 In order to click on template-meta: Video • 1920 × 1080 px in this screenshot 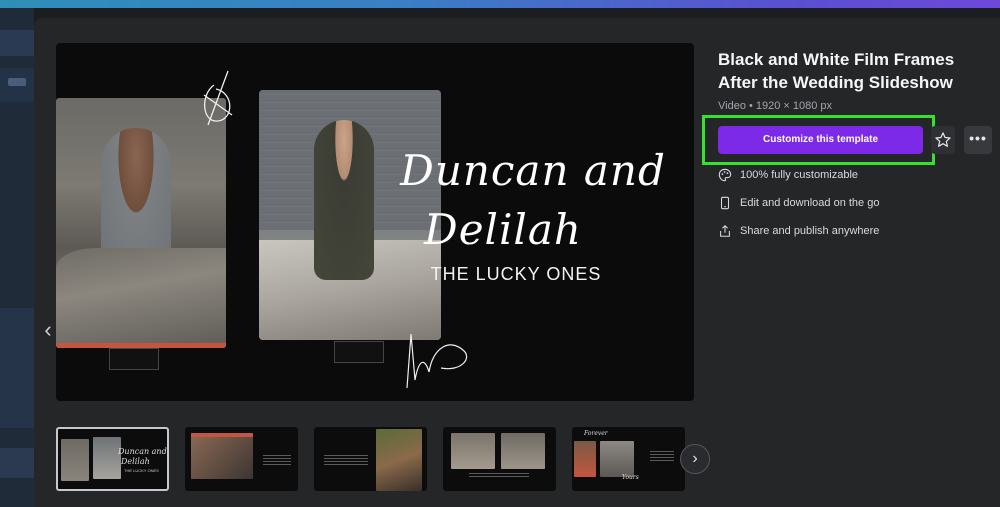, I will do `click(775, 106)`.